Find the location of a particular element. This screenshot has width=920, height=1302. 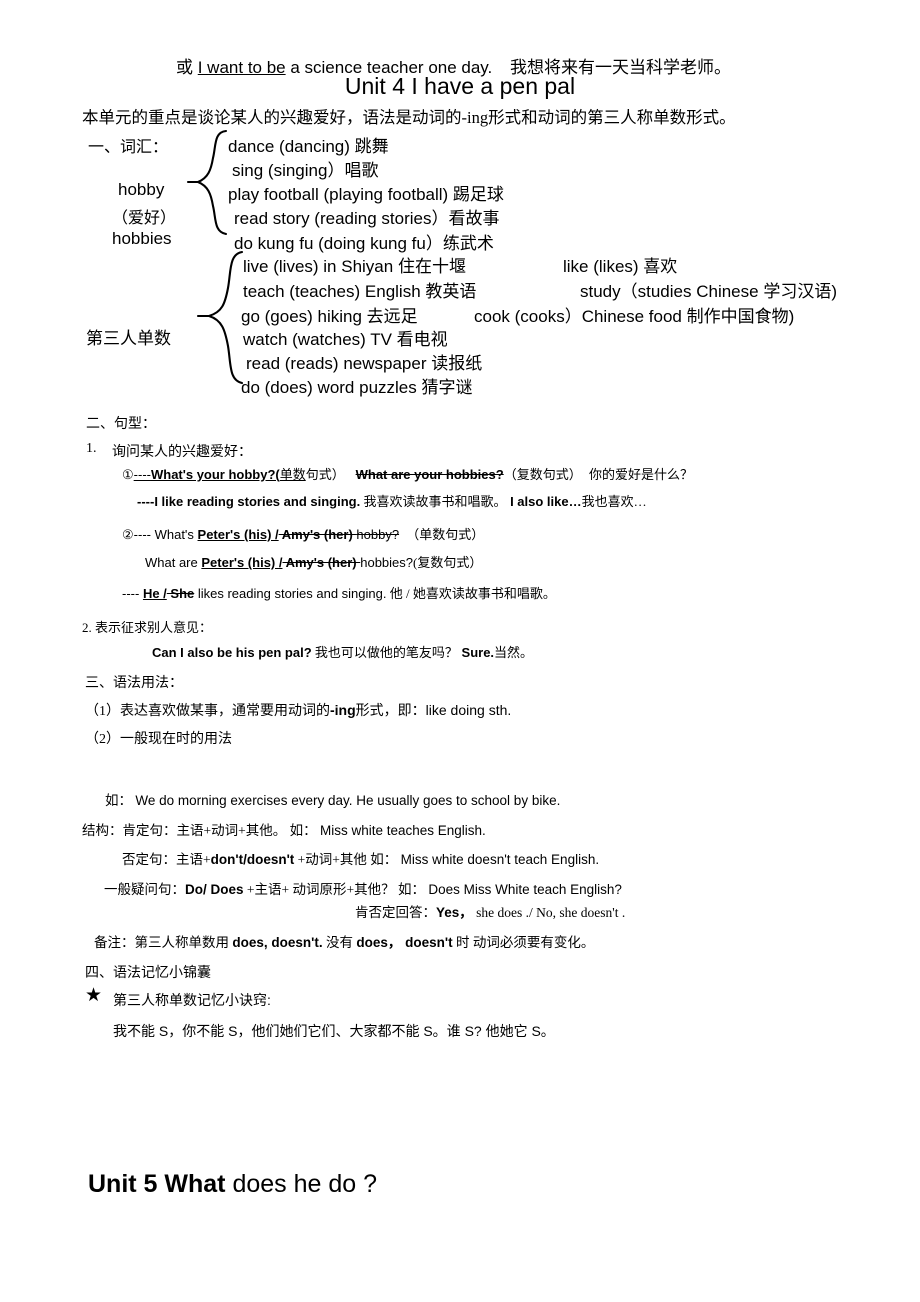

line5-prefix: ---- is located at coordinates (132, 593).